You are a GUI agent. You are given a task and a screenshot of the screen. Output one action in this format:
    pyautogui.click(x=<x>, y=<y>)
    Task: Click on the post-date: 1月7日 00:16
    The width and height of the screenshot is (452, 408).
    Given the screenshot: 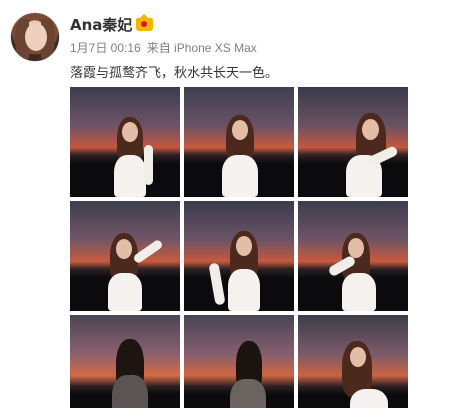 What is the action you would take?
    pyautogui.click(x=105, y=47)
    